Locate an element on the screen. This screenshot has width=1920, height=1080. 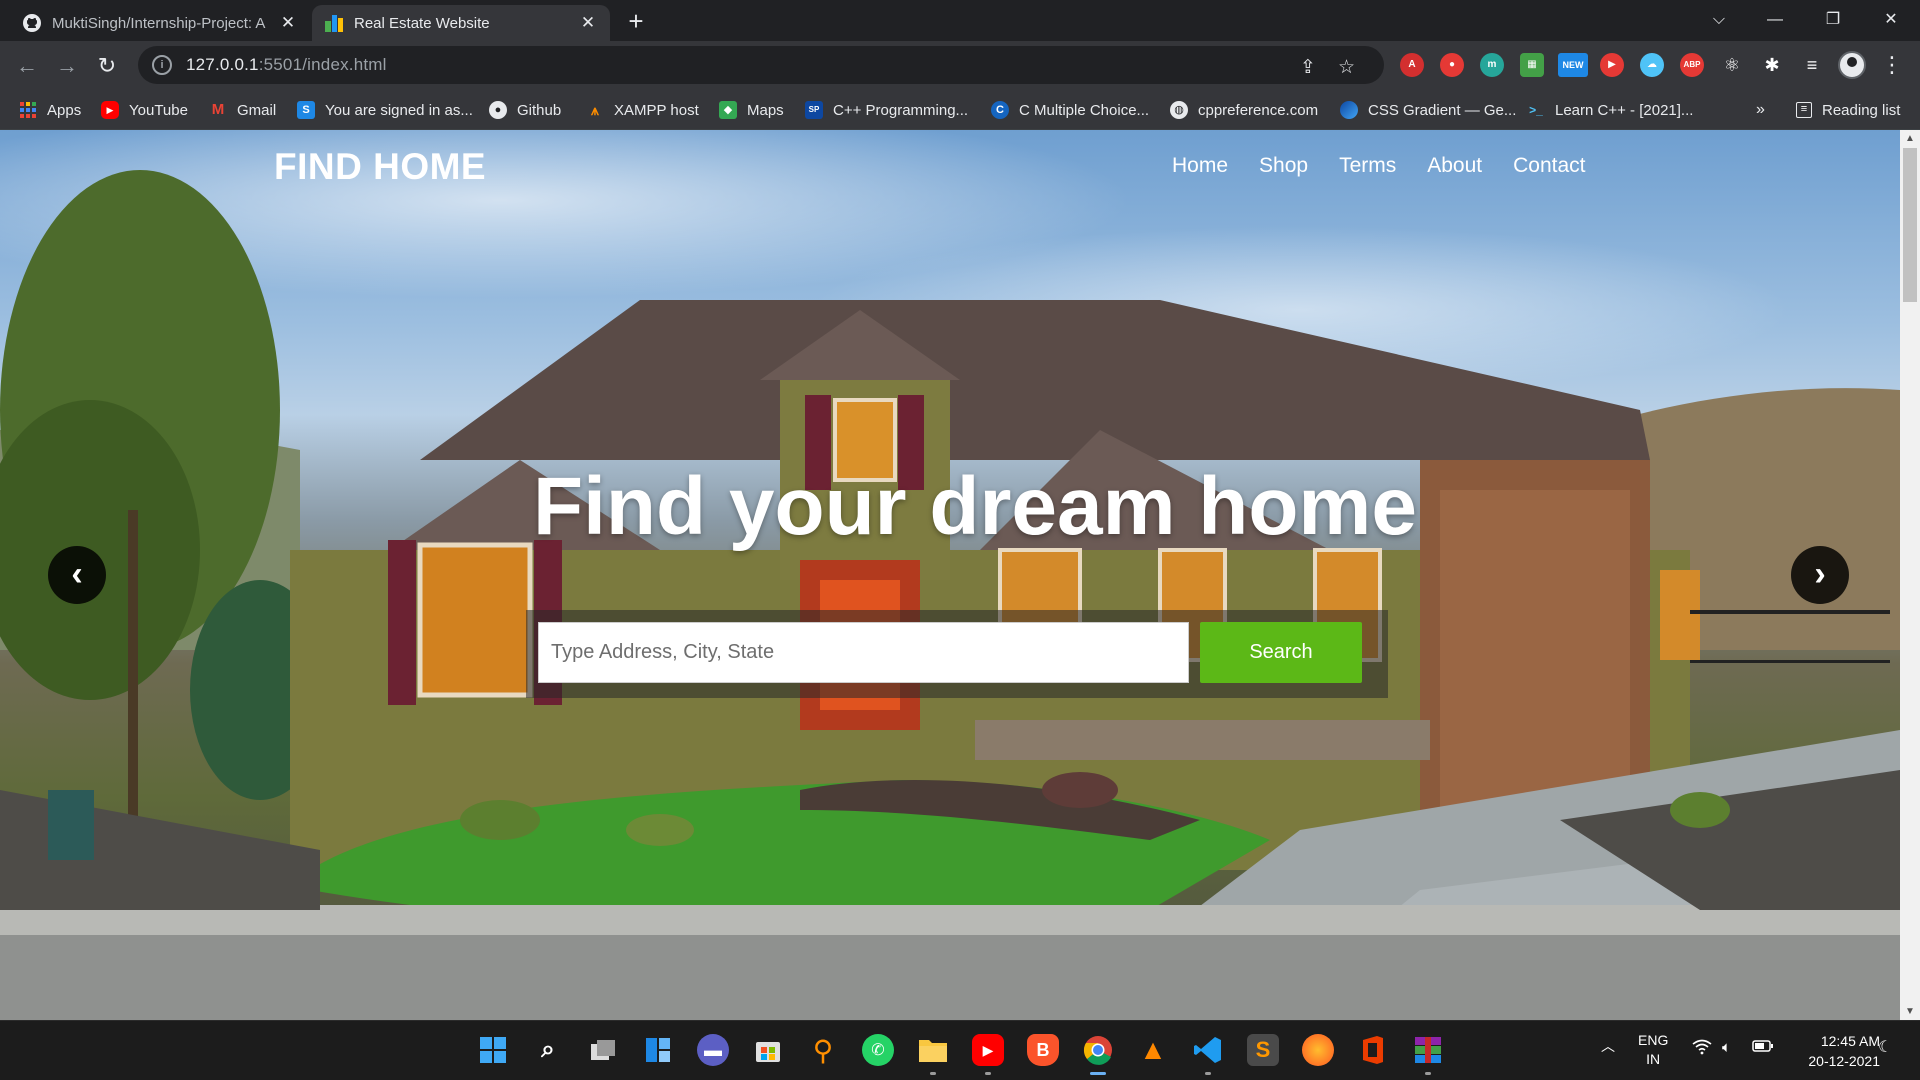
close-window-button: ✕ is located at coordinates (1891, 20).